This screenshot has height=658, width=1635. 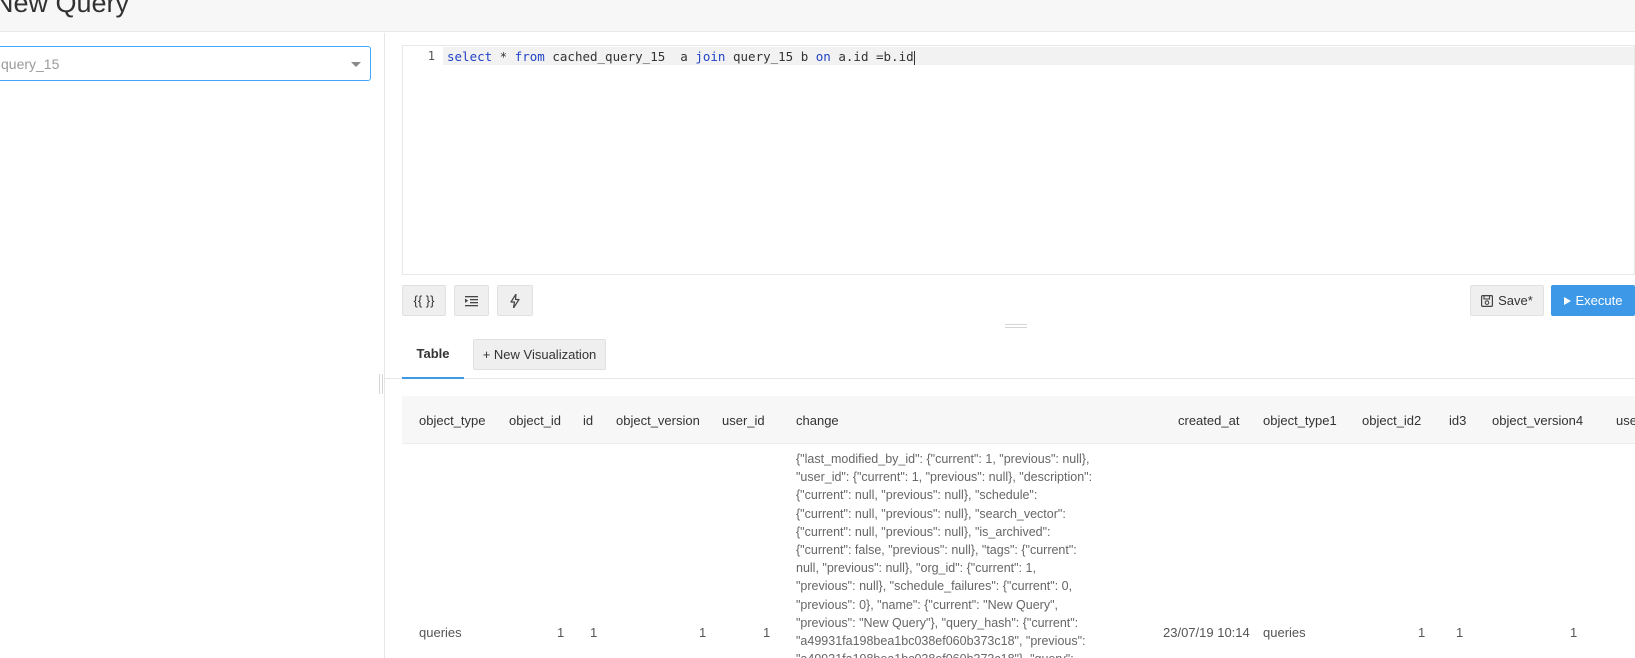 What do you see at coordinates (770, 56) in the screenshot?
I see `sql-text: query_15 b` at bounding box center [770, 56].